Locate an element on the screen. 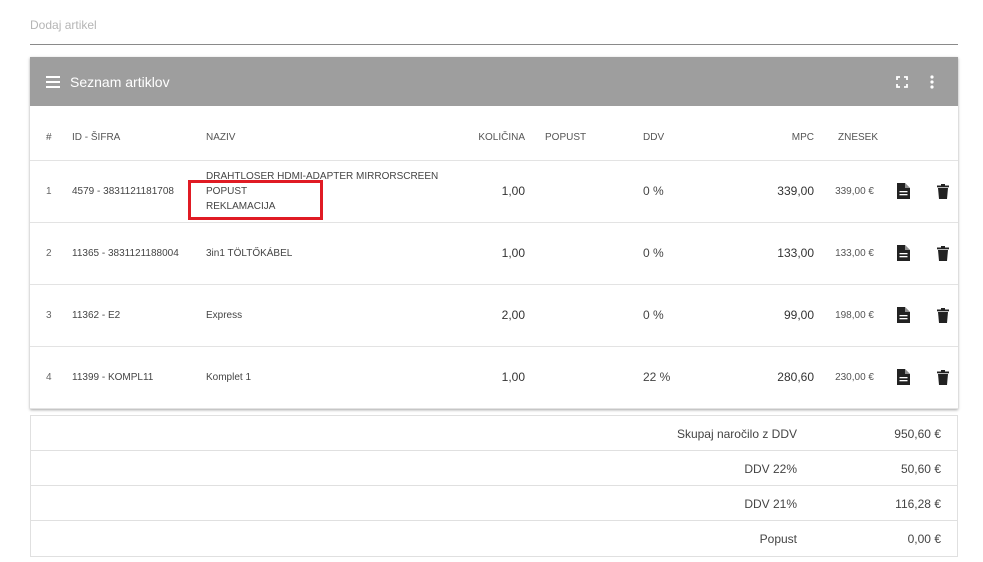  row-id: 11365 - 3831121188004 is located at coordinates (125, 253).